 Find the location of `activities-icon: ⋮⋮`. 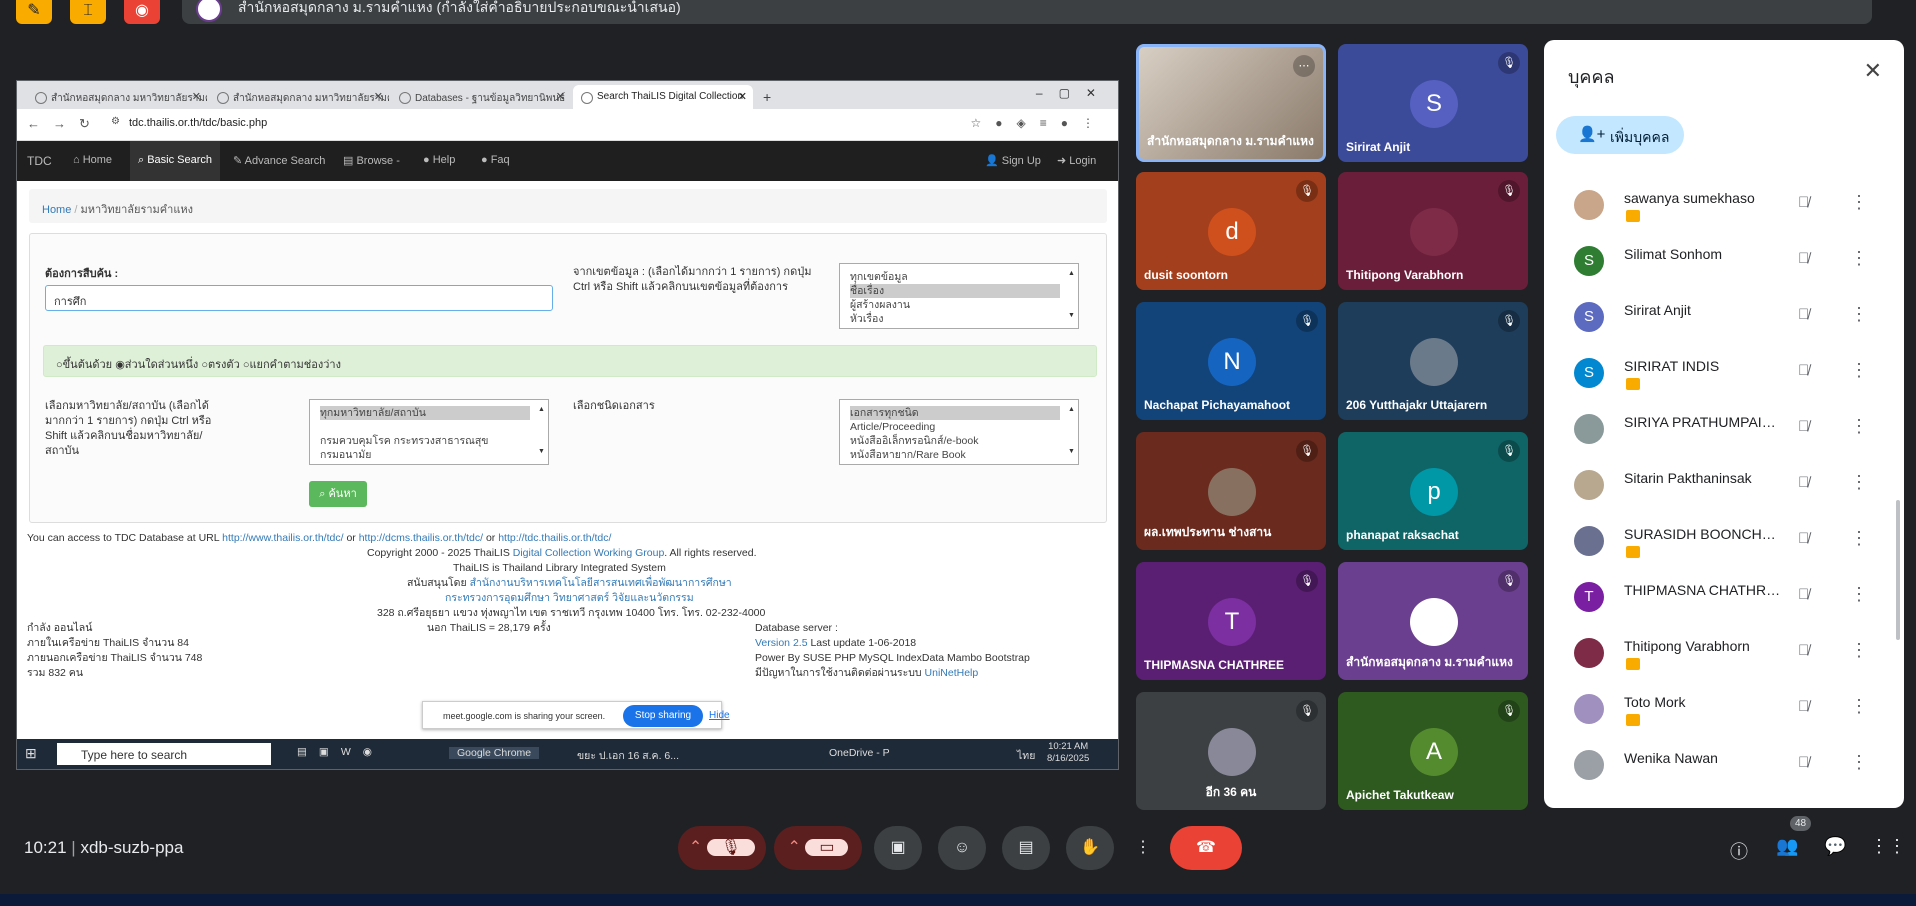

activities-icon: ⋮⋮ is located at coordinates (1888, 846).